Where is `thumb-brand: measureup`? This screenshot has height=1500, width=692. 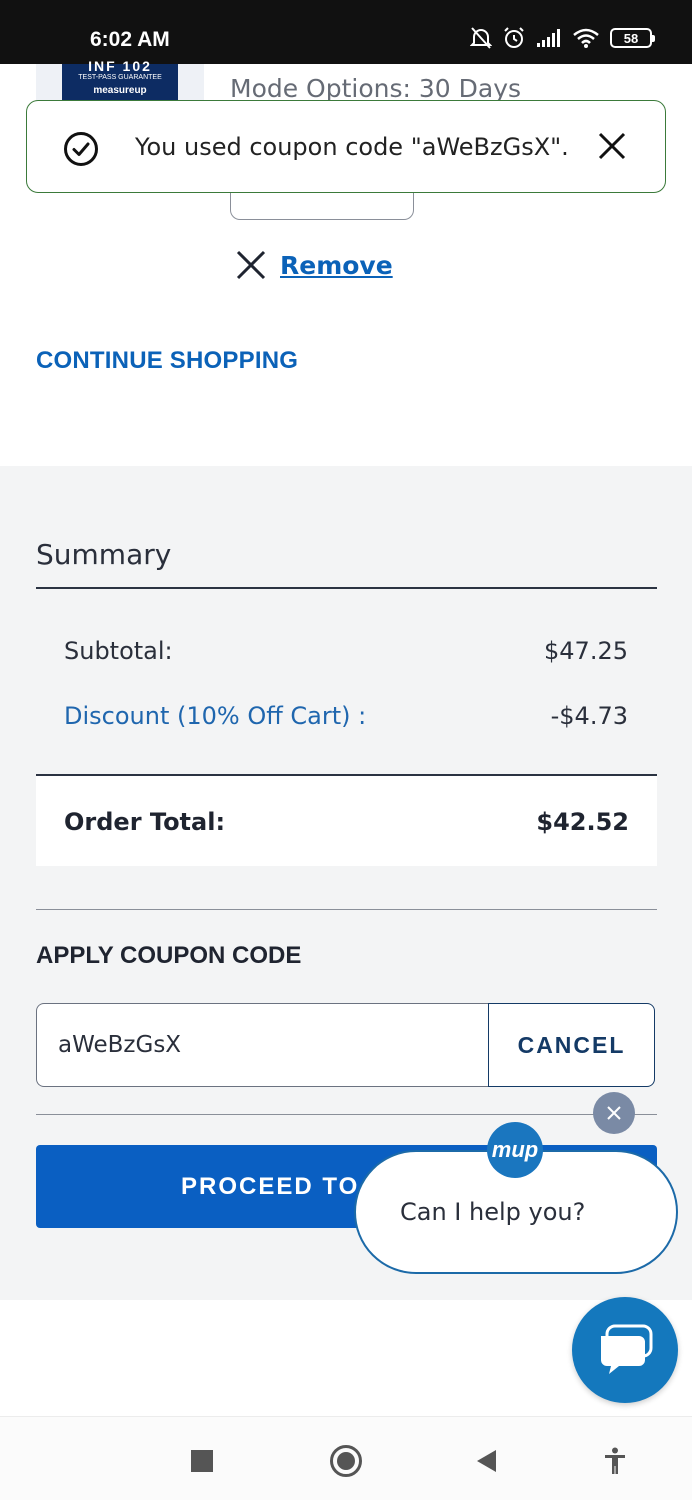
thumb-brand: measureup is located at coordinates (120, 90).